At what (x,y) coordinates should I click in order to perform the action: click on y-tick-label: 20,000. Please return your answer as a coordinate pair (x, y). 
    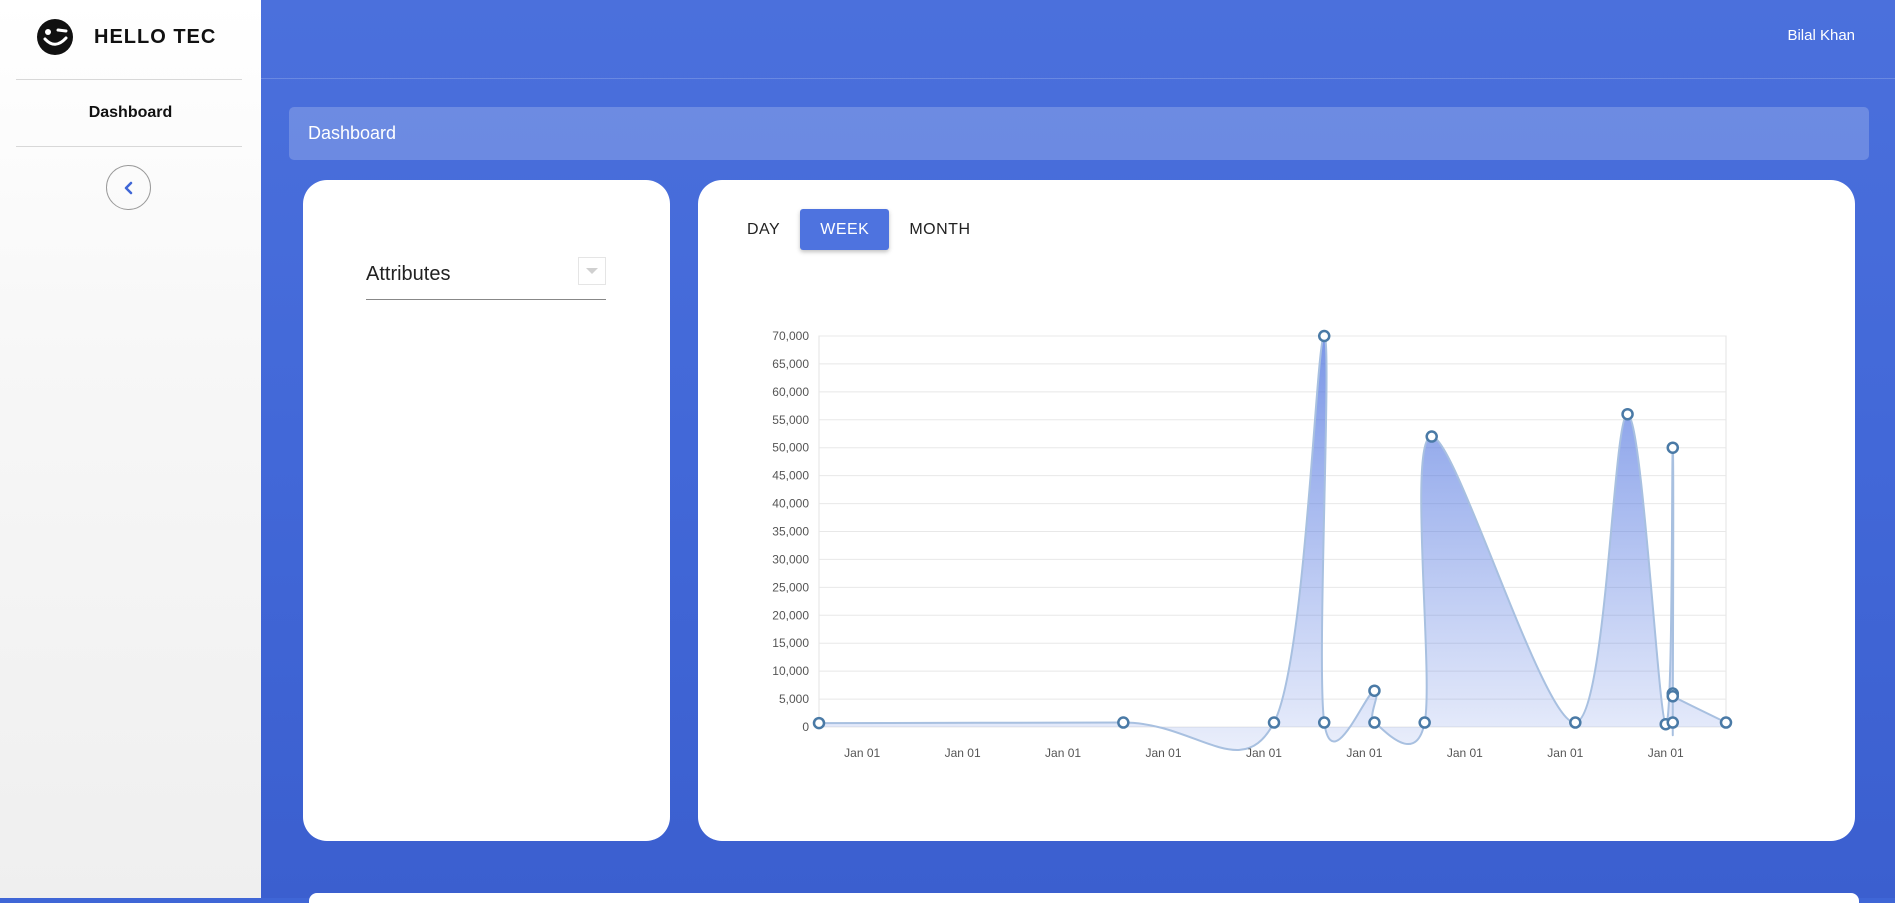
    Looking at the image, I should click on (790, 615).